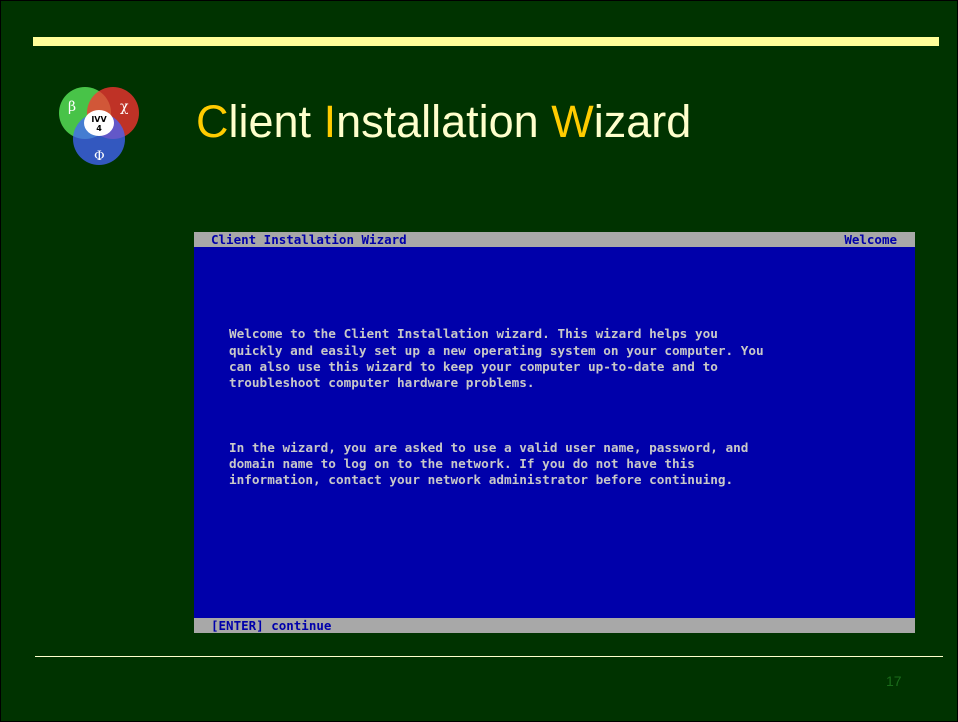  What do you see at coordinates (212, 121) in the screenshot?
I see `title-accent-letter: C` at bounding box center [212, 121].